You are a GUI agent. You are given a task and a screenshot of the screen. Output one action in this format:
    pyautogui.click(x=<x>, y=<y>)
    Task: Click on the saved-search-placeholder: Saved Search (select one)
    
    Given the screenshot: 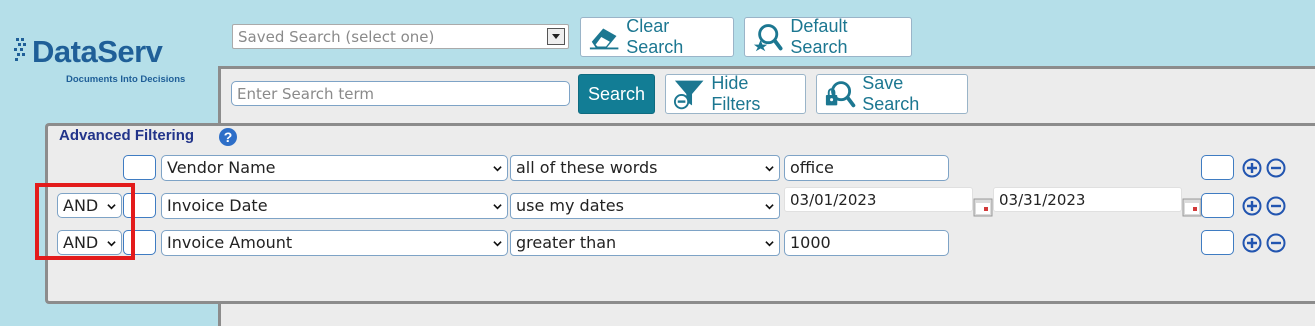 What is the action you would take?
    pyautogui.click(x=336, y=37)
    